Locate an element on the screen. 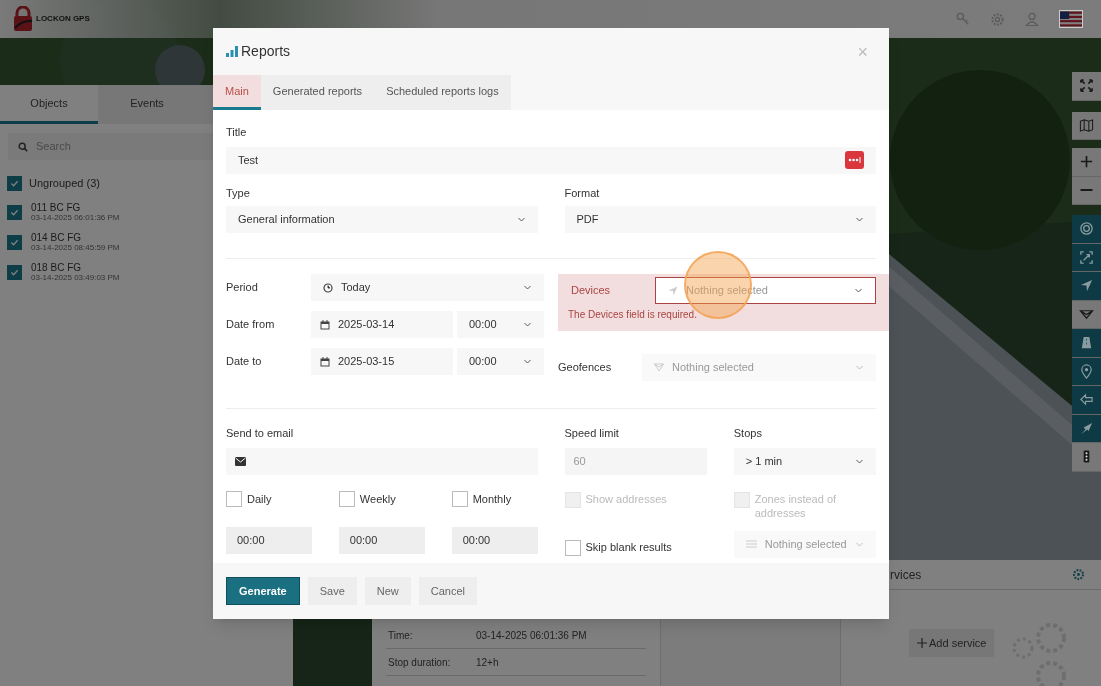  field-label: Devices is located at coordinates (591, 291).